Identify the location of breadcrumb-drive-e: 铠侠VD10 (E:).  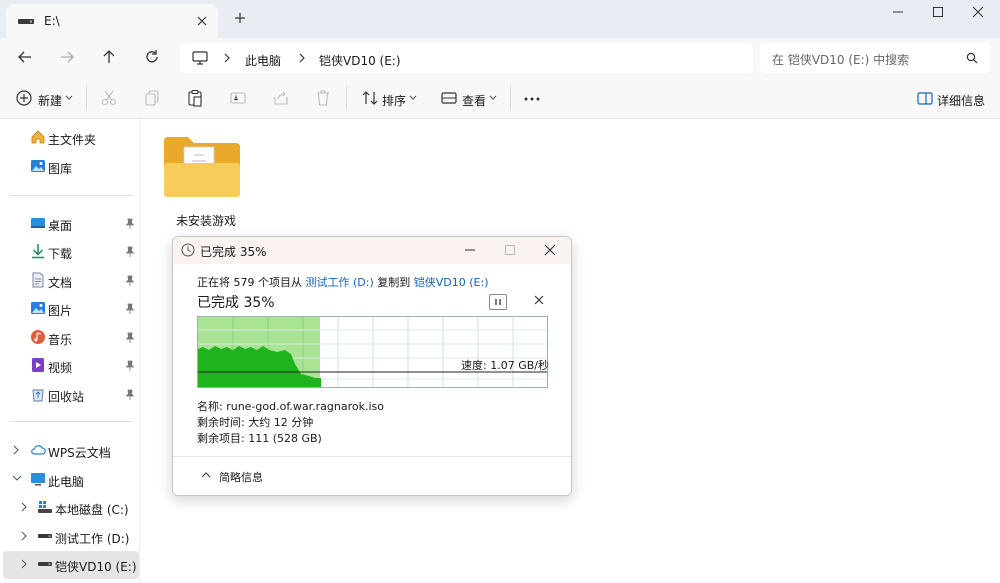
(360, 60).